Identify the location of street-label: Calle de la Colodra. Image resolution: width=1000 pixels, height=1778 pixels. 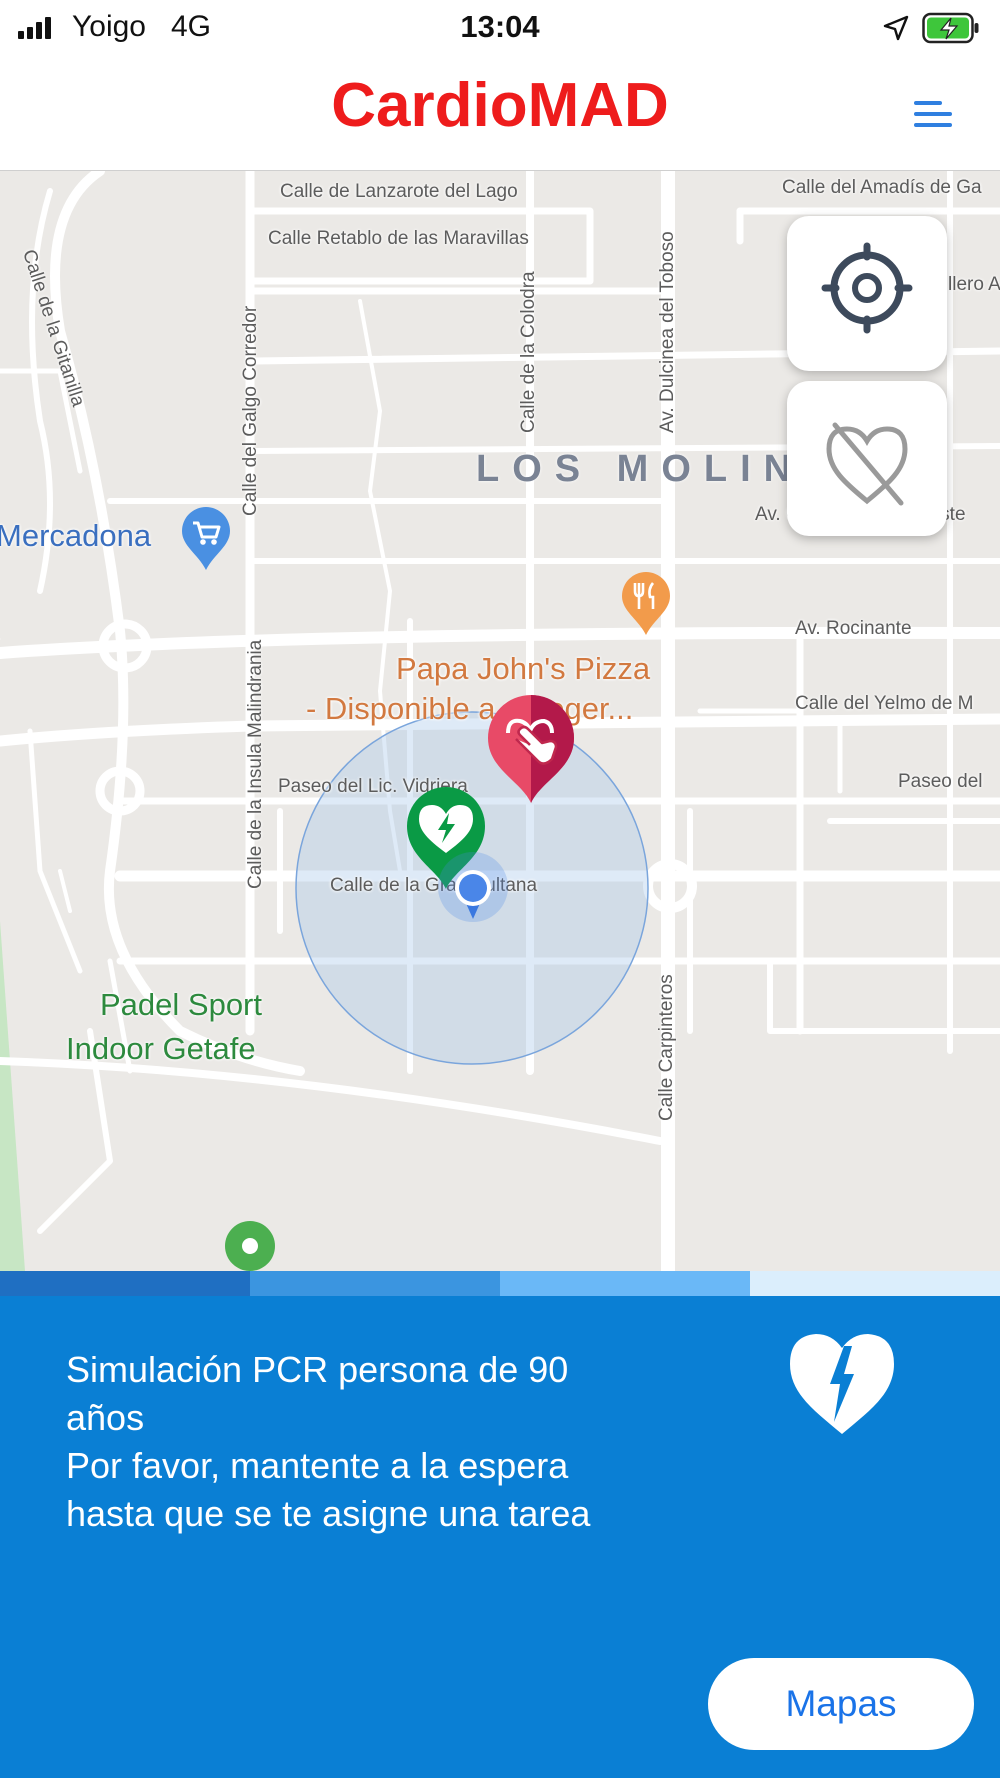
(528, 352).